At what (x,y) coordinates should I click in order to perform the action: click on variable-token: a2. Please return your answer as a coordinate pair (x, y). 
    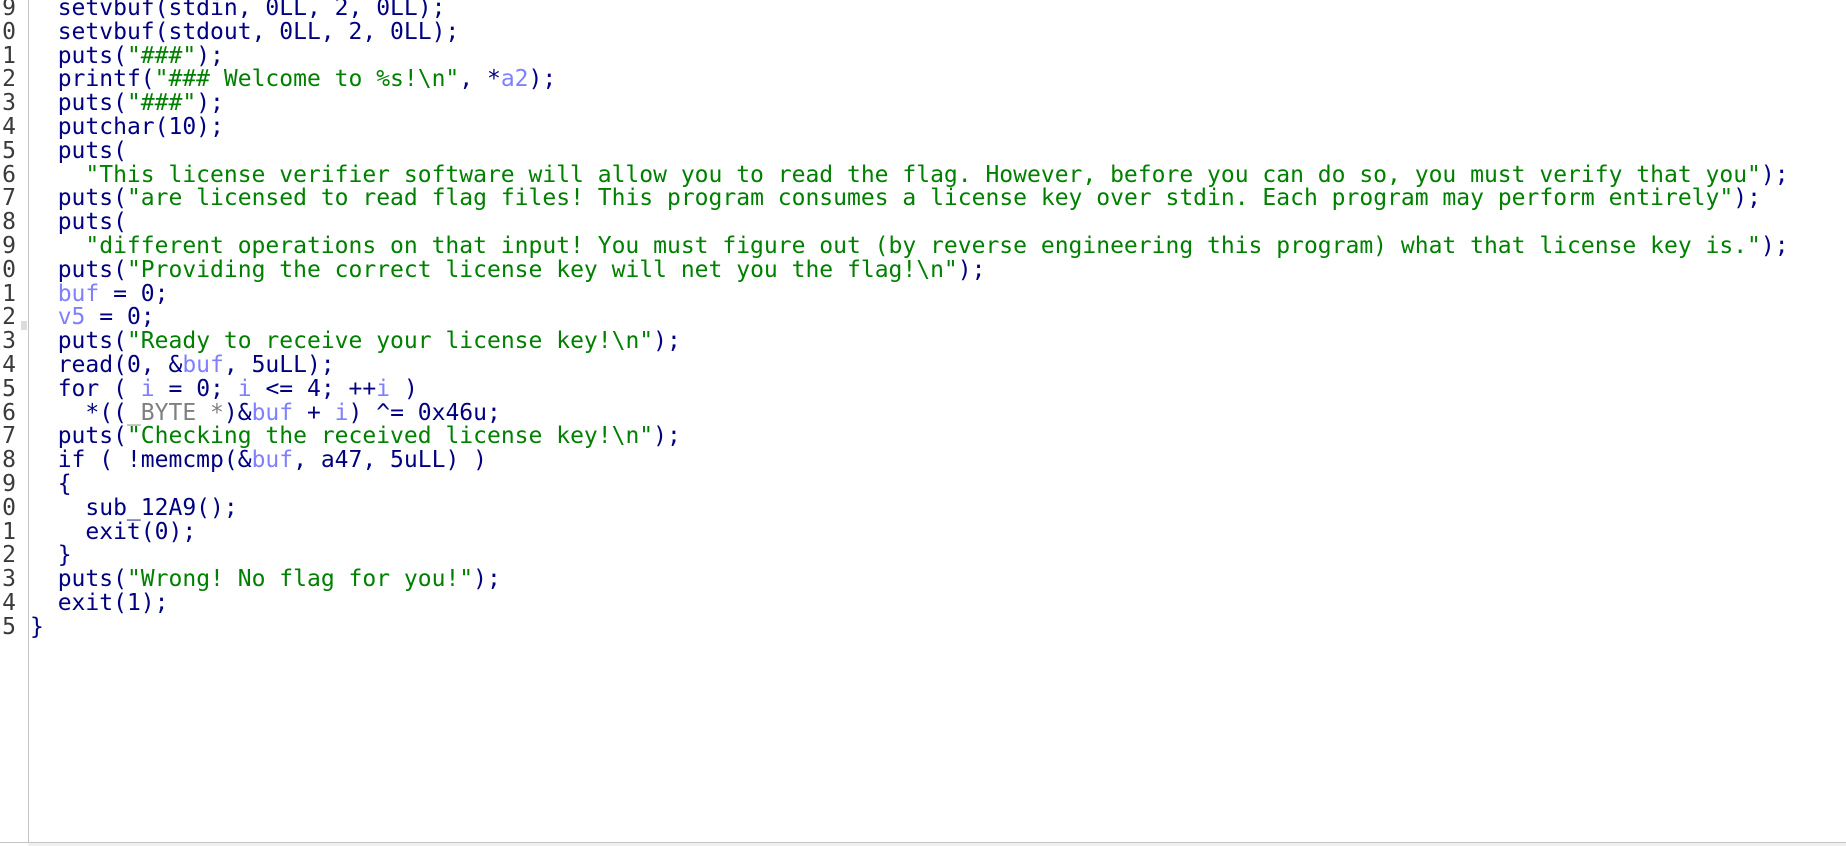
    Looking at the image, I should click on (515, 79).